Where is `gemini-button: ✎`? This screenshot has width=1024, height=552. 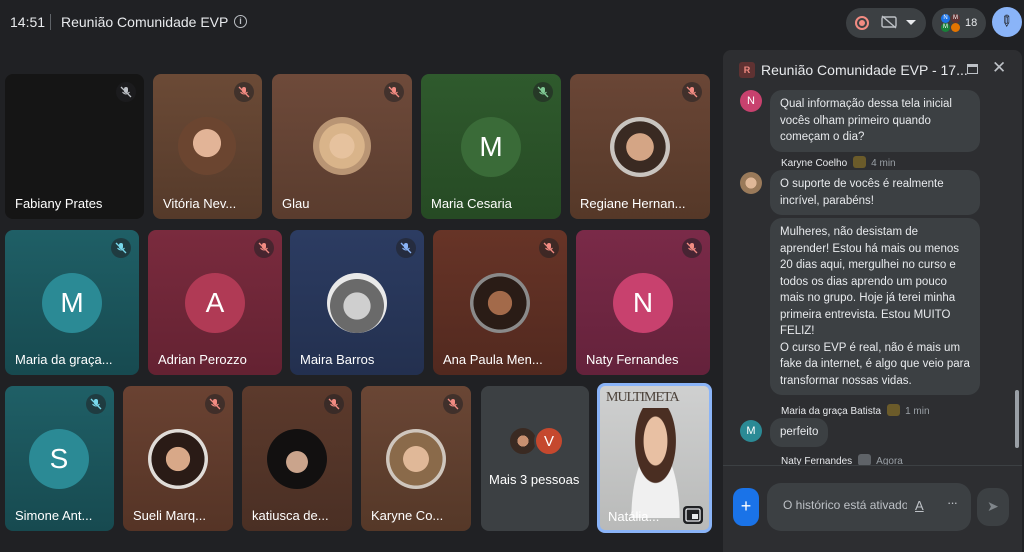
gemini-button: ✎ is located at coordinates (1007, 22).